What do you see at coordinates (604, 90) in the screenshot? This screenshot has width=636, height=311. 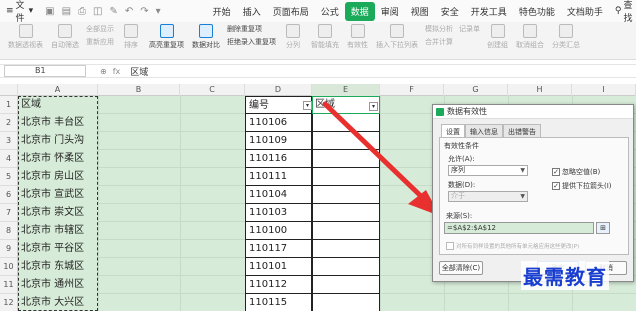 I see `column-header-i: I` at bounding box center [604, 90].